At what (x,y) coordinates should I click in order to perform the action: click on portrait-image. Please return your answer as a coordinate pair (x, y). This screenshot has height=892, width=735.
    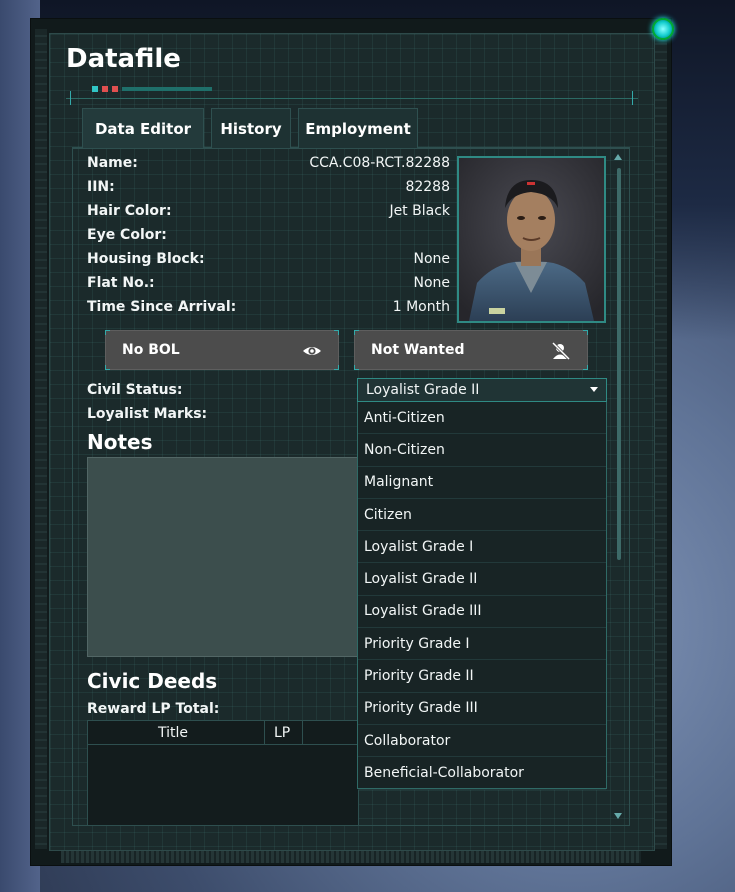
    Looking at the image, I should click on (531, 239).